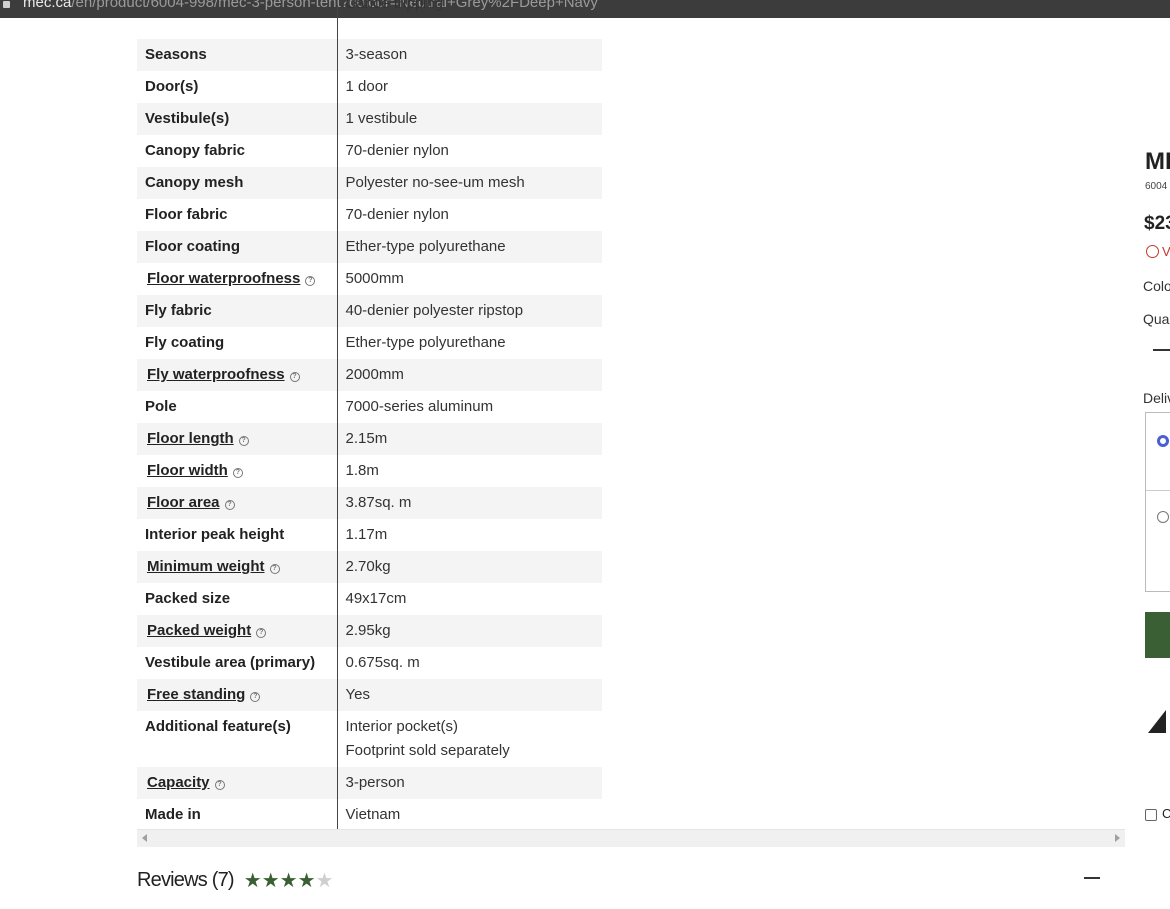 This screenshot has height=909, width=1170. Describe the element at coordinates (215, 374) in the screenshot. I see `spec-key-link: Fly waterproofness` at that location.